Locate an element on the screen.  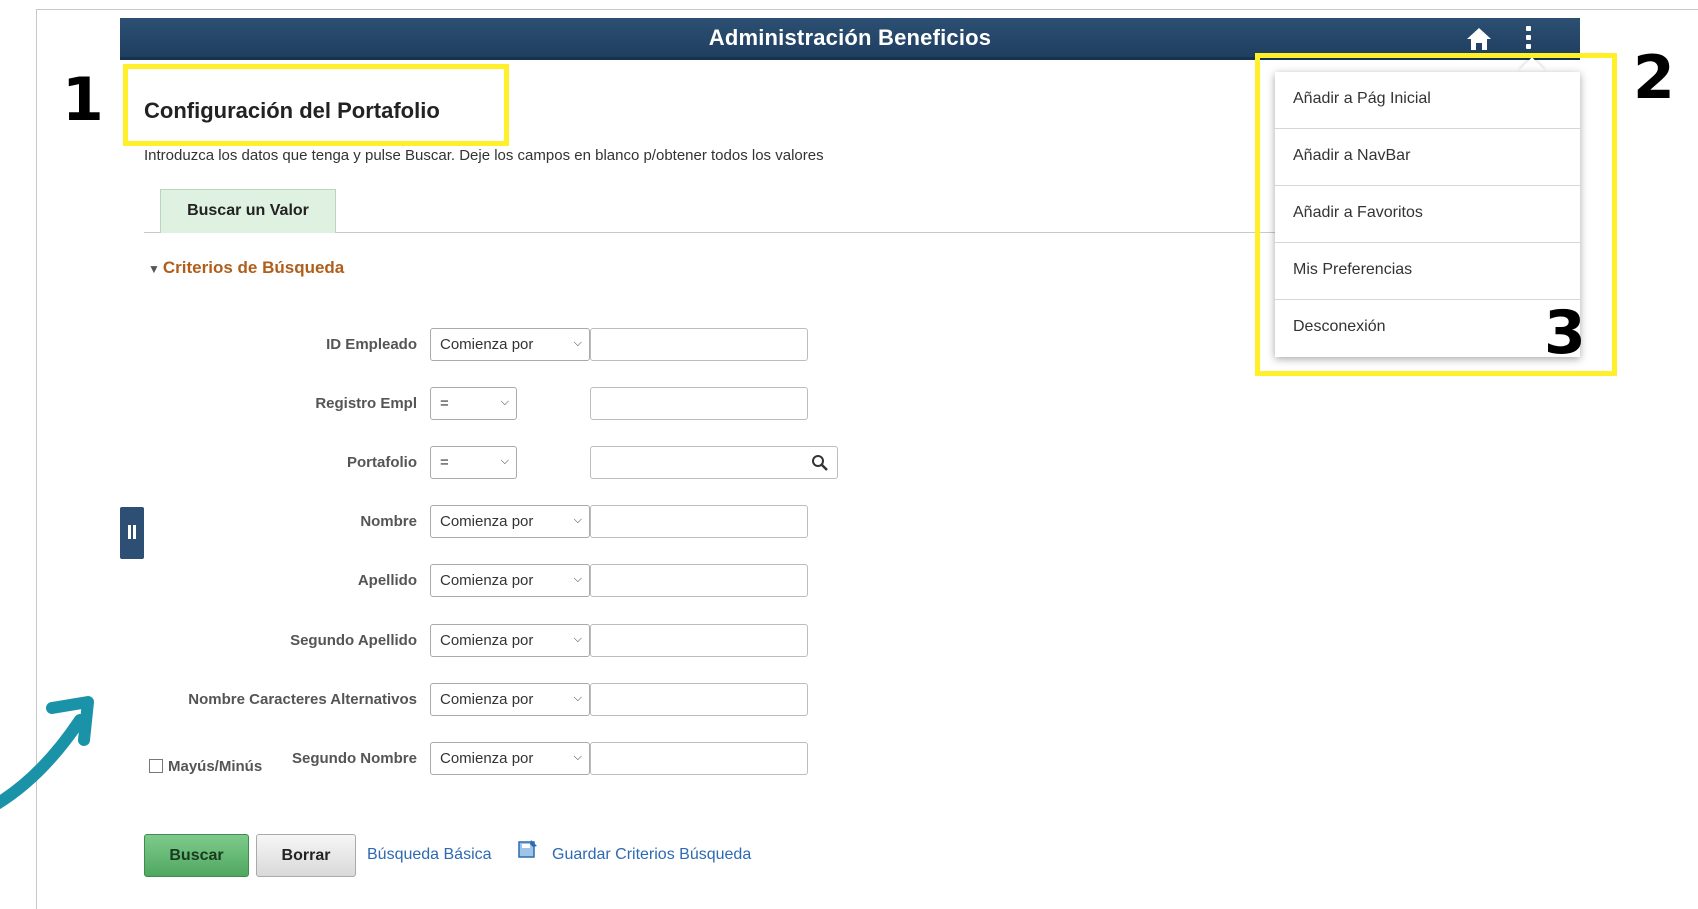
kebab-menu-icon is located at coordinates (1528, 38).